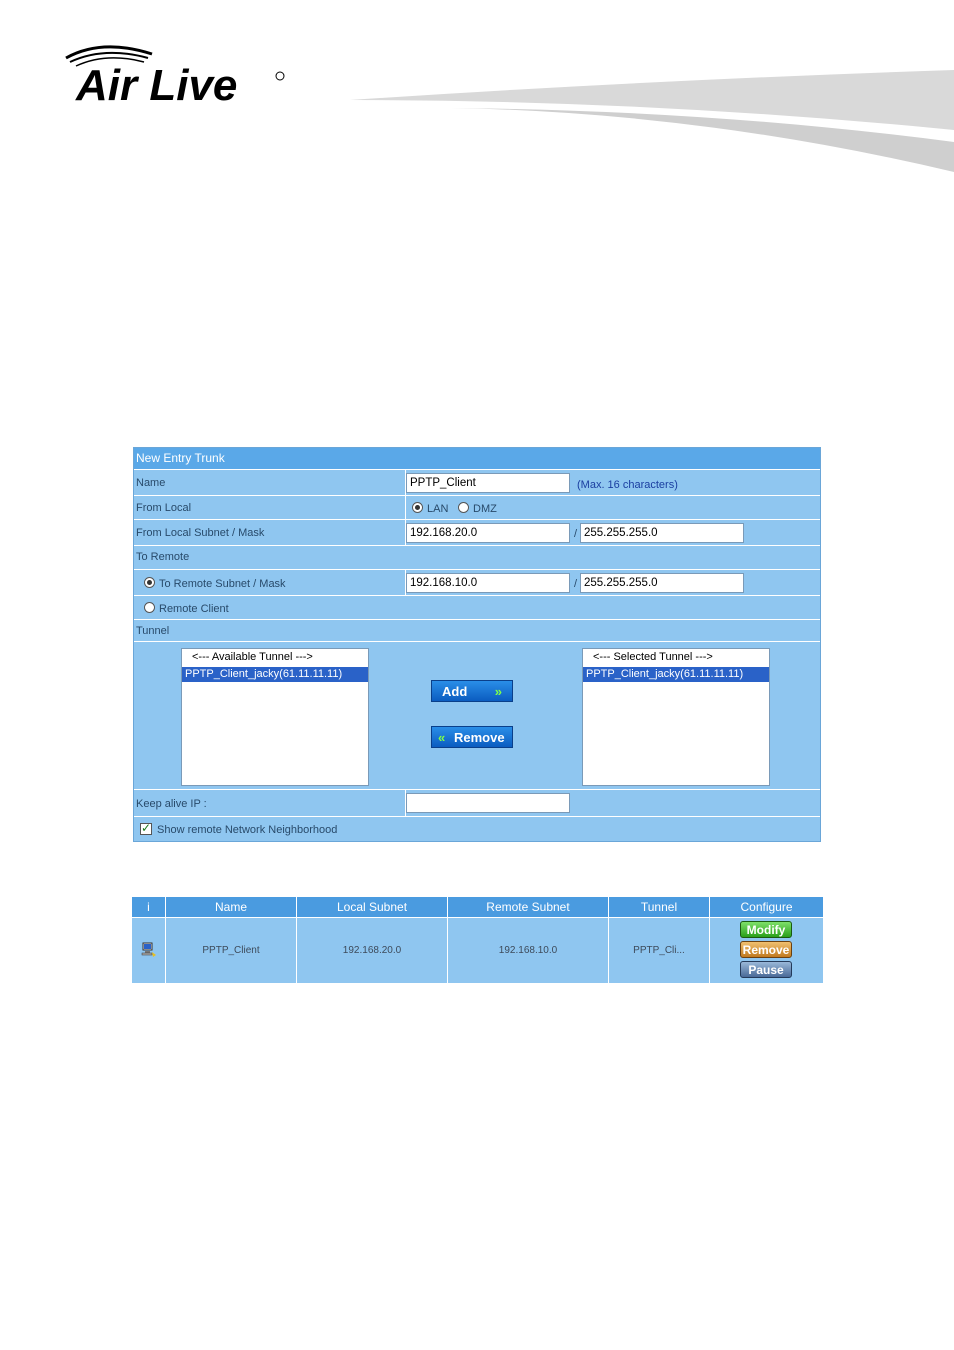  Describe the element at coordinates (498, 691) in the screenshot. I see `double-arrow-right-icon: »` at that location.